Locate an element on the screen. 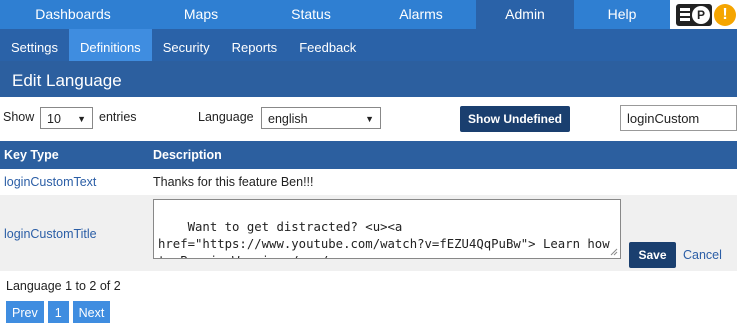 The image size is (737, 325). entries-select: 10 ▼ is located at coordinates (66, 118).